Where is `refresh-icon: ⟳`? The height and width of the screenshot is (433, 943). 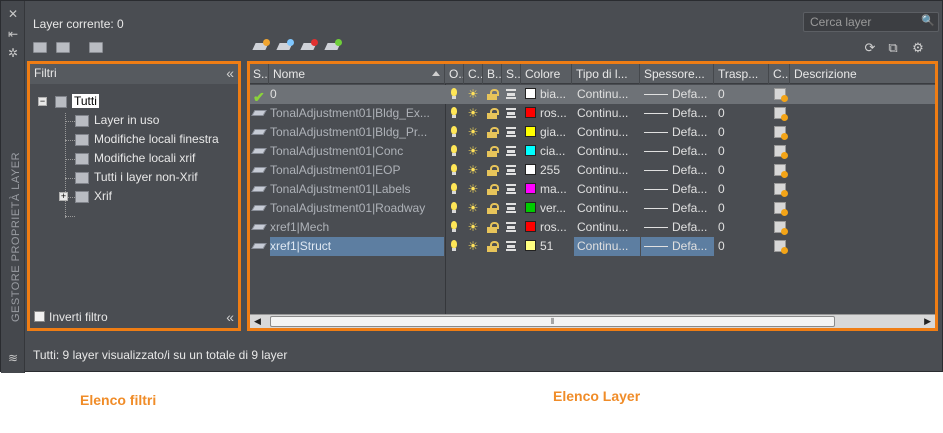 refresh-icon: ⟳ is located at coordinates (870, 48).